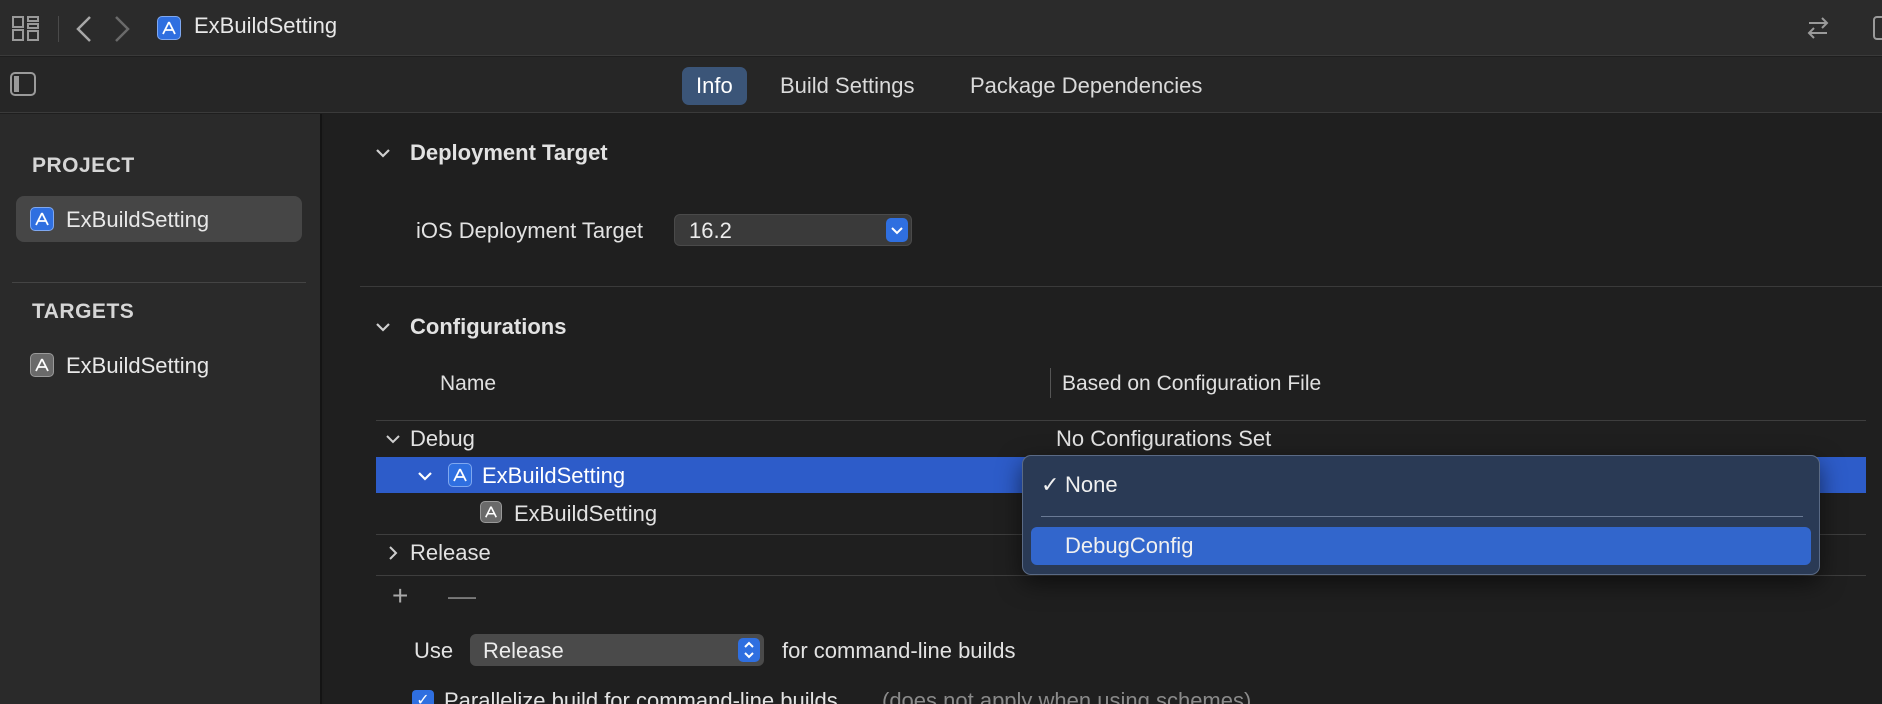 This screenshot has width=1882, height=704. What do you see at coordinates (941, 28) in the screenshot?
I see `toolbar: ExBuildSetting` at bounding box center [941, 28].